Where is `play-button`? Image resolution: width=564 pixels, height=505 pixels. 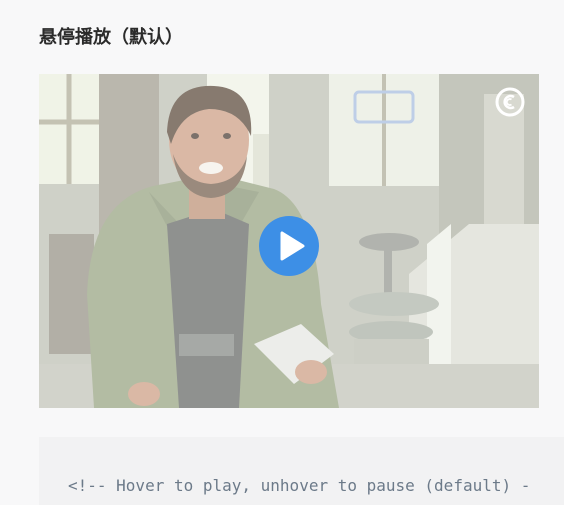 play-button is located at coordinates (289, 246).